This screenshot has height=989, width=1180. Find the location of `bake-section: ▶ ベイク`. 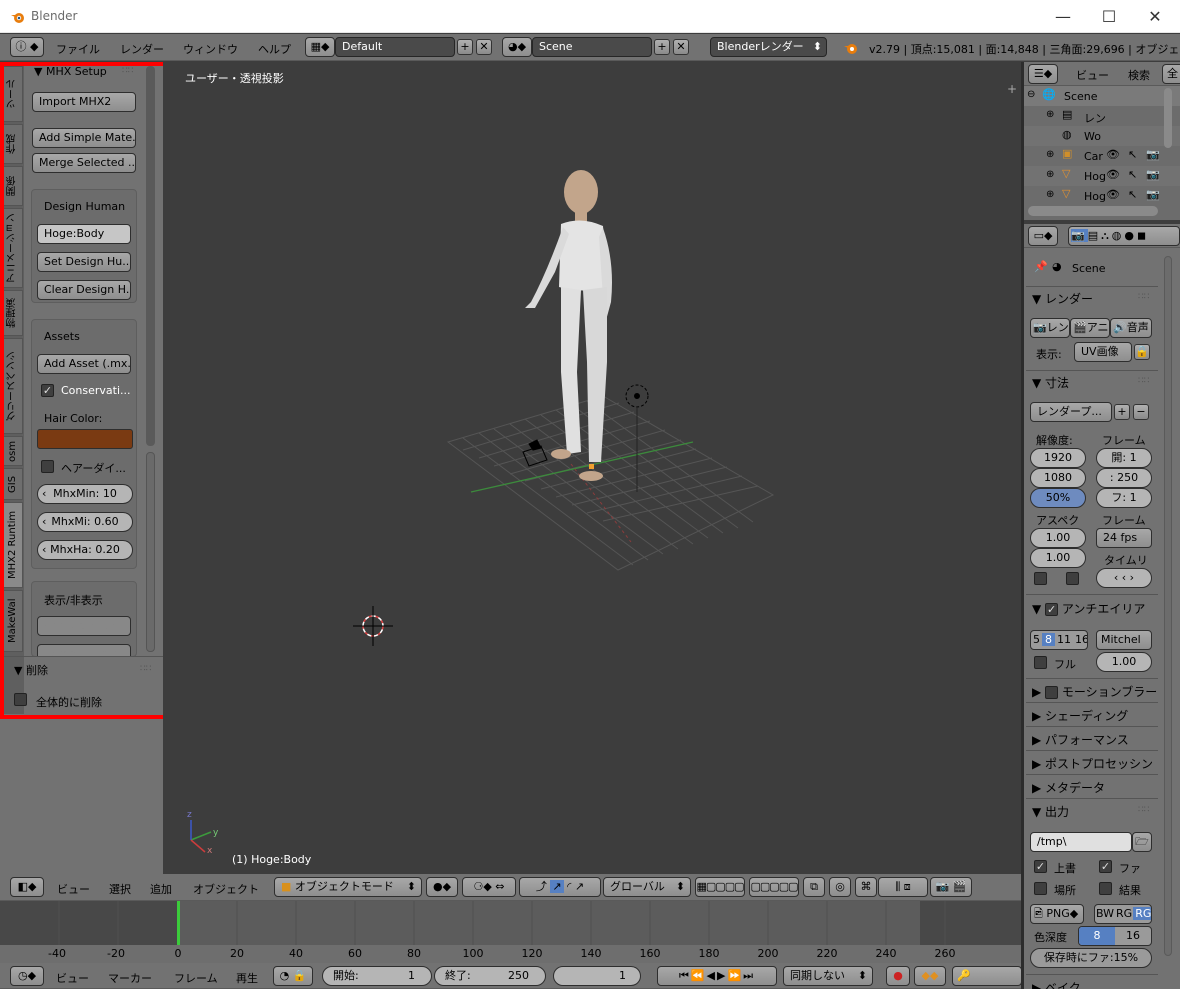

bake-section: ▶ ベイク is located at coordinates (1056, 984).